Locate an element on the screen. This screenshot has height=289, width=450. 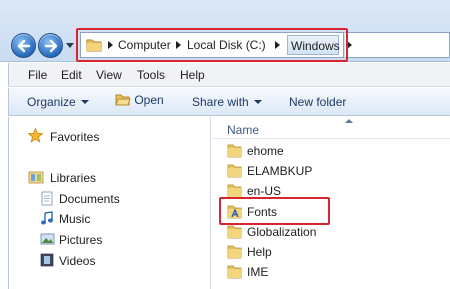
music-icon is located at coordinates (47, 218).